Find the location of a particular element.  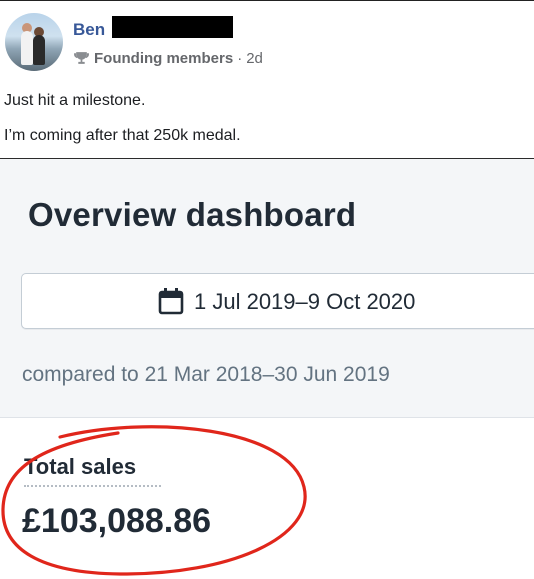

author-name-link: Ben is located at coordinates (89, 30).